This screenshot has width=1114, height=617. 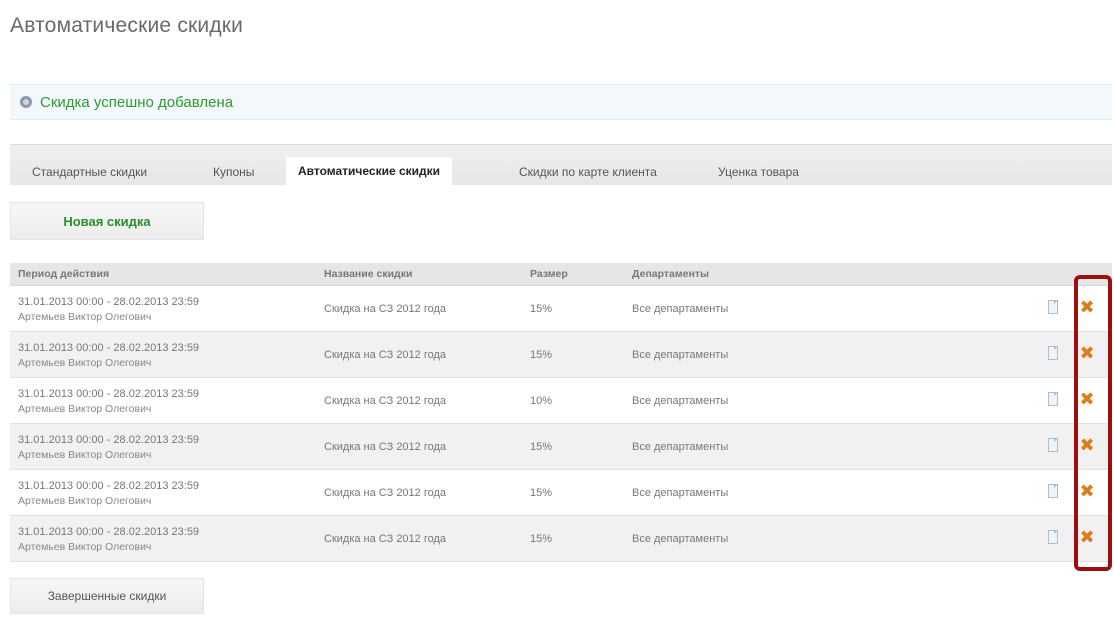 What do you see at coordinates (137, 102) in the screenshot?
I see `success-message: Скидка успешно добавлена` at bounding box center [137, 102].